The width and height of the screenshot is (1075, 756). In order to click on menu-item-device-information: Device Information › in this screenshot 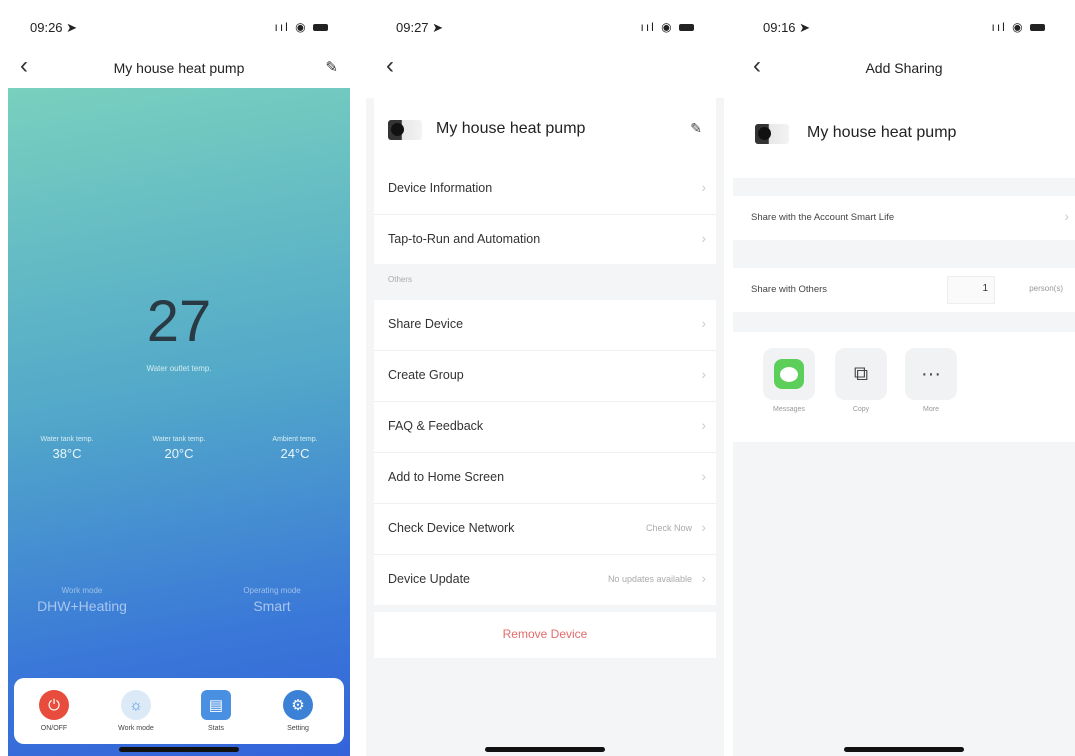, I will do `click(545, 189)`.